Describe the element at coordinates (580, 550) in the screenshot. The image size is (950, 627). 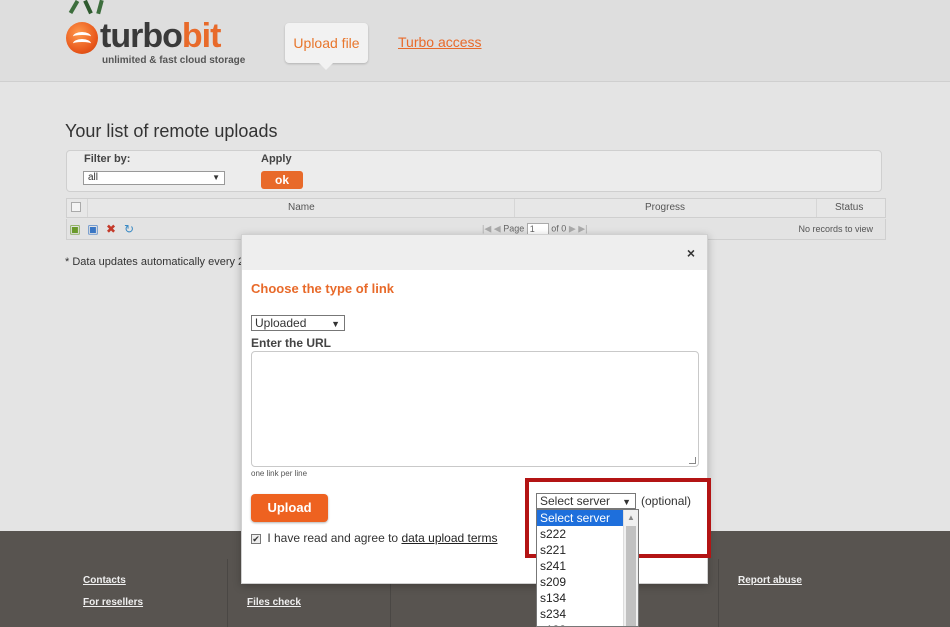
I see `server-option: s221` at that location.